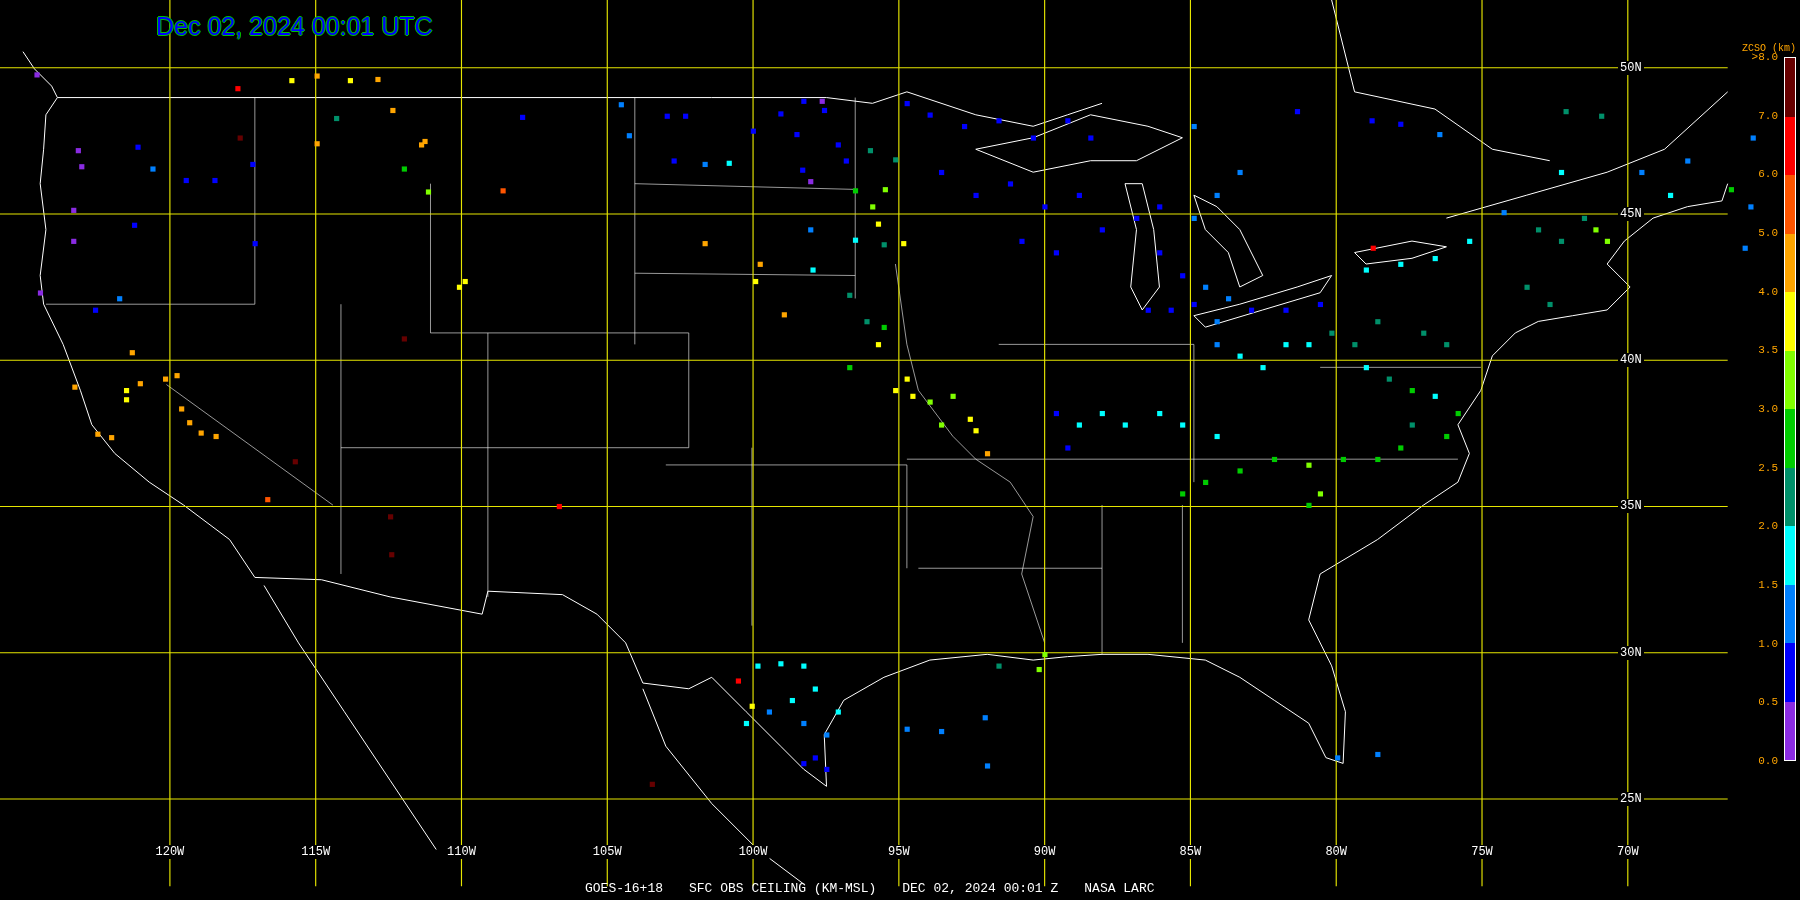  What do you see at coordinates (783, 888) in the screenshot?
I see `caption-text: SFC OBS CEILING (KM-MSL)` at bounding box center [783, 888].